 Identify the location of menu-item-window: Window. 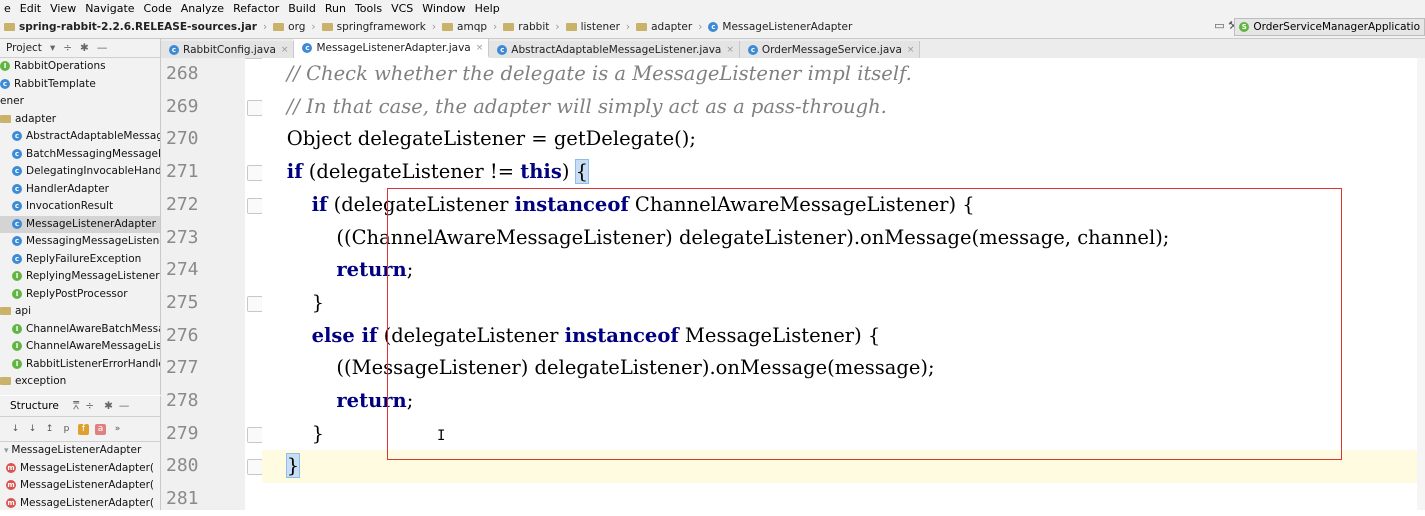
(444, 8).